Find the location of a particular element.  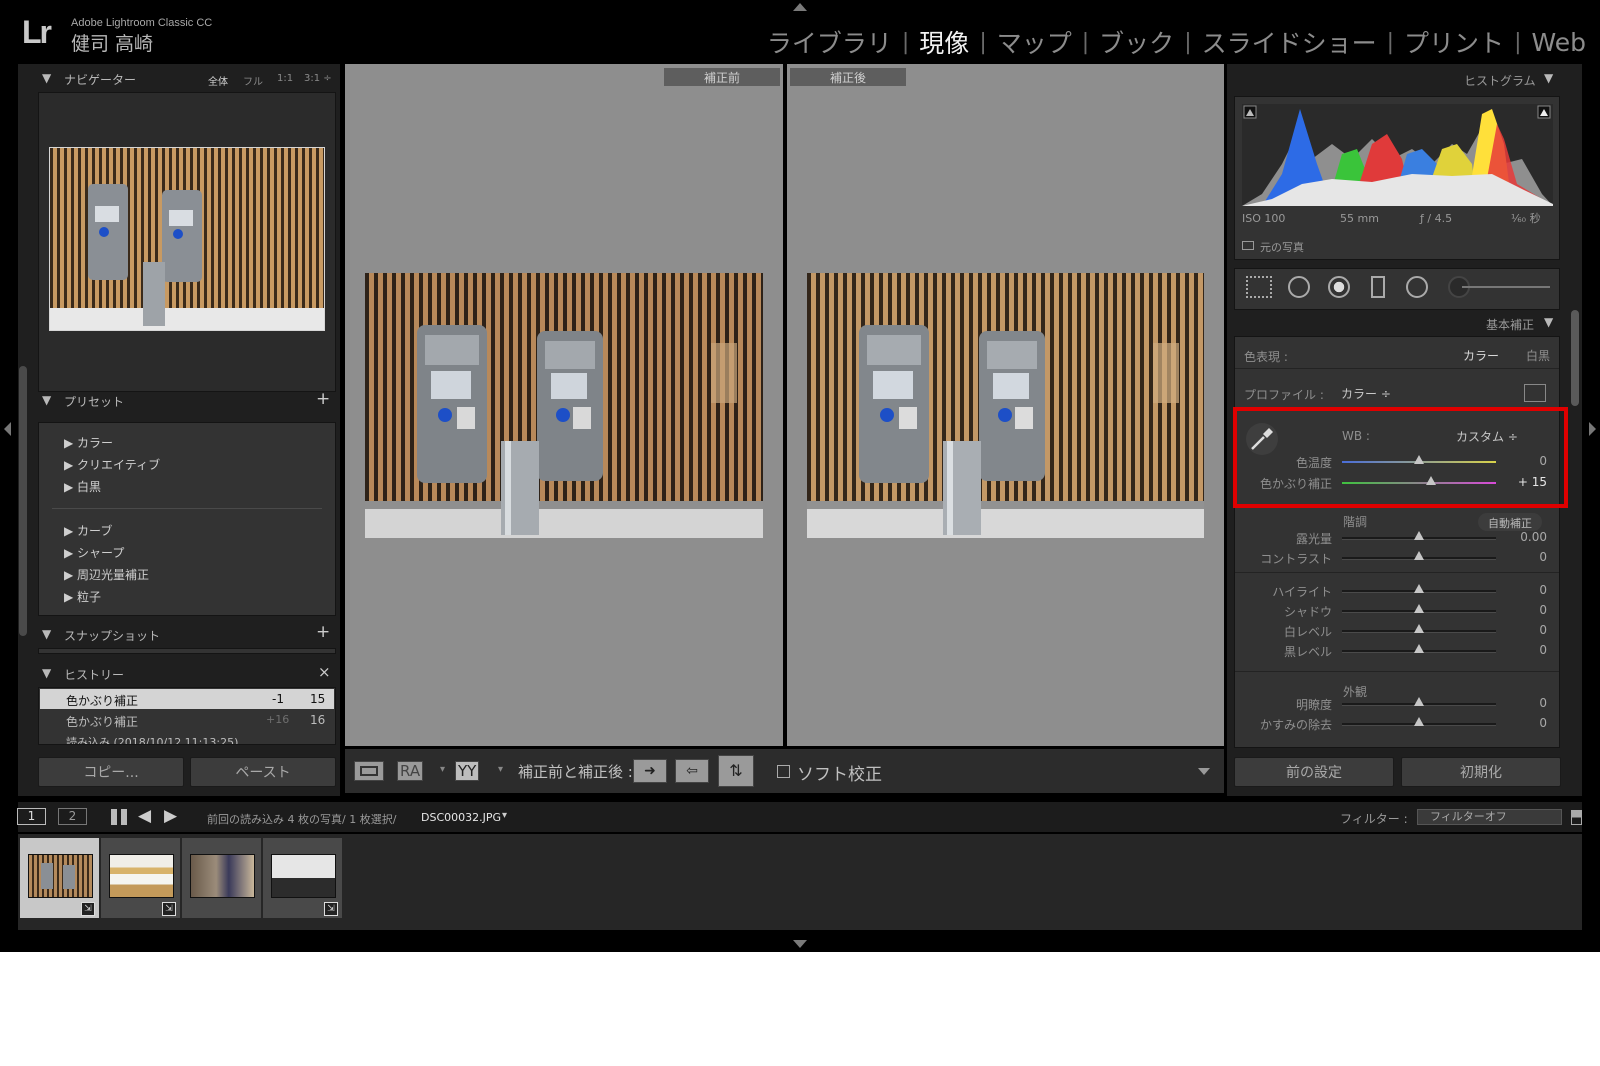

preset-group-sharpen: ▶ シャープ is located at coordinates (94, 552).